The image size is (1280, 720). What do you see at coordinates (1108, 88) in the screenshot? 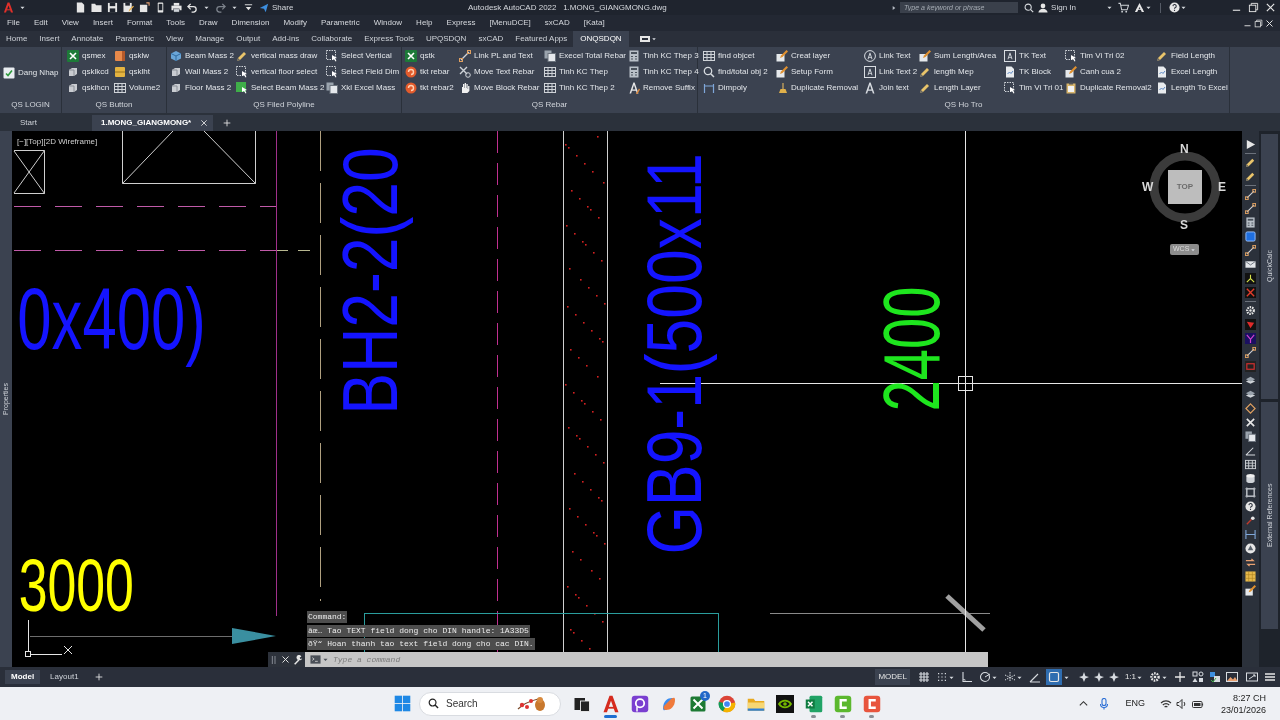
I see `ribbon-button: Duplicate Removal2` at bounding box center [1108, 88].